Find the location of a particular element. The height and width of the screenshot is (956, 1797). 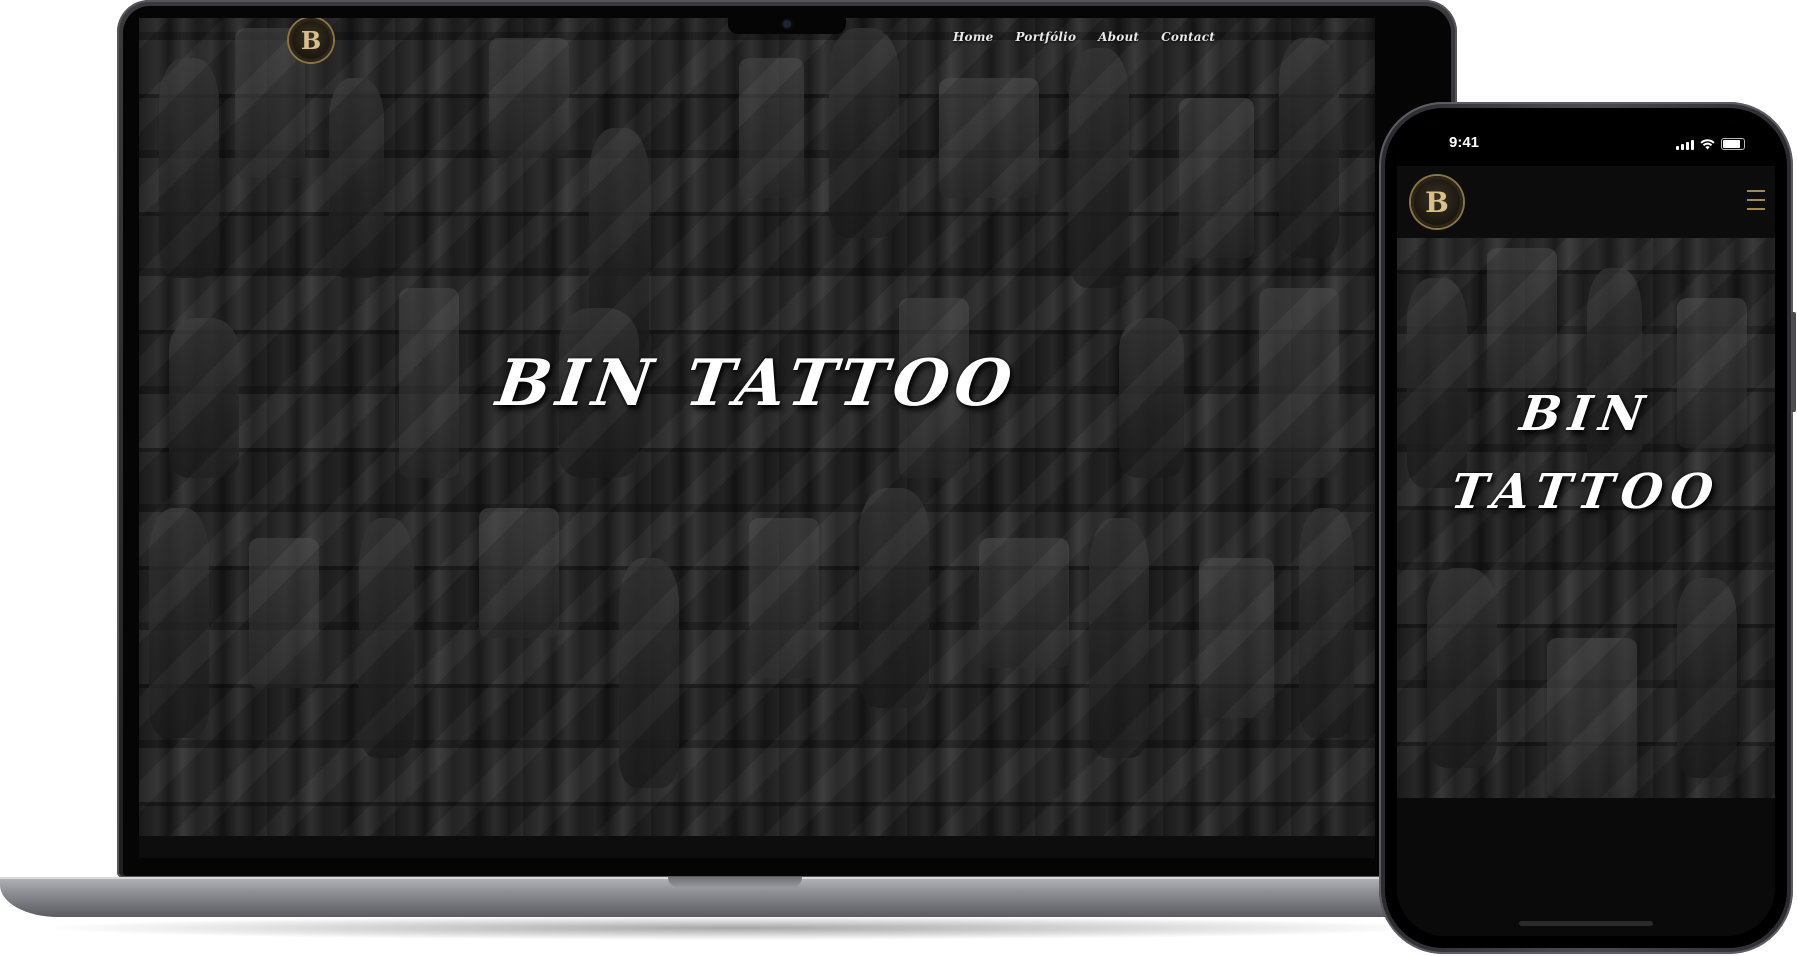

battery-icon is located at coordinates (1733, 144).